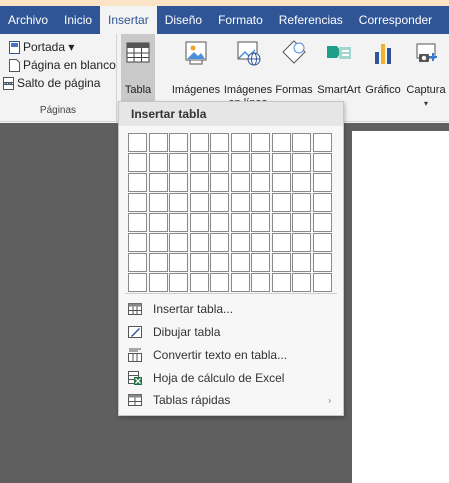 The width and height of the screenshot is (449, 483). I want to click on screenshot-button: Captura ▾, so click(426, 78).